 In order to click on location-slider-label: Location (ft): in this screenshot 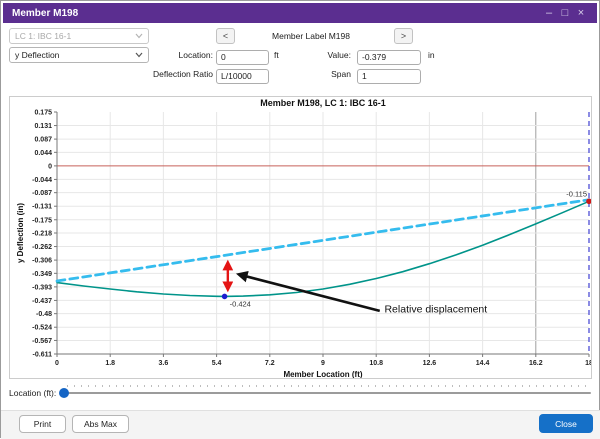, I will do `click(33, 393)`.